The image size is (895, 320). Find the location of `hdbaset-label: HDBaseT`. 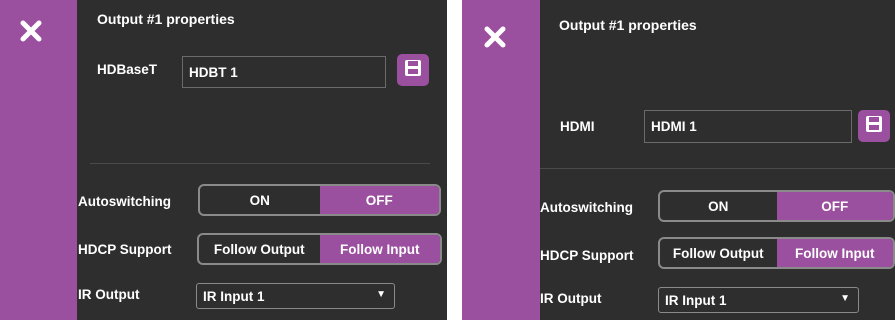

hdbaset-label: HDBaseT is located at coordinates (127, 69).